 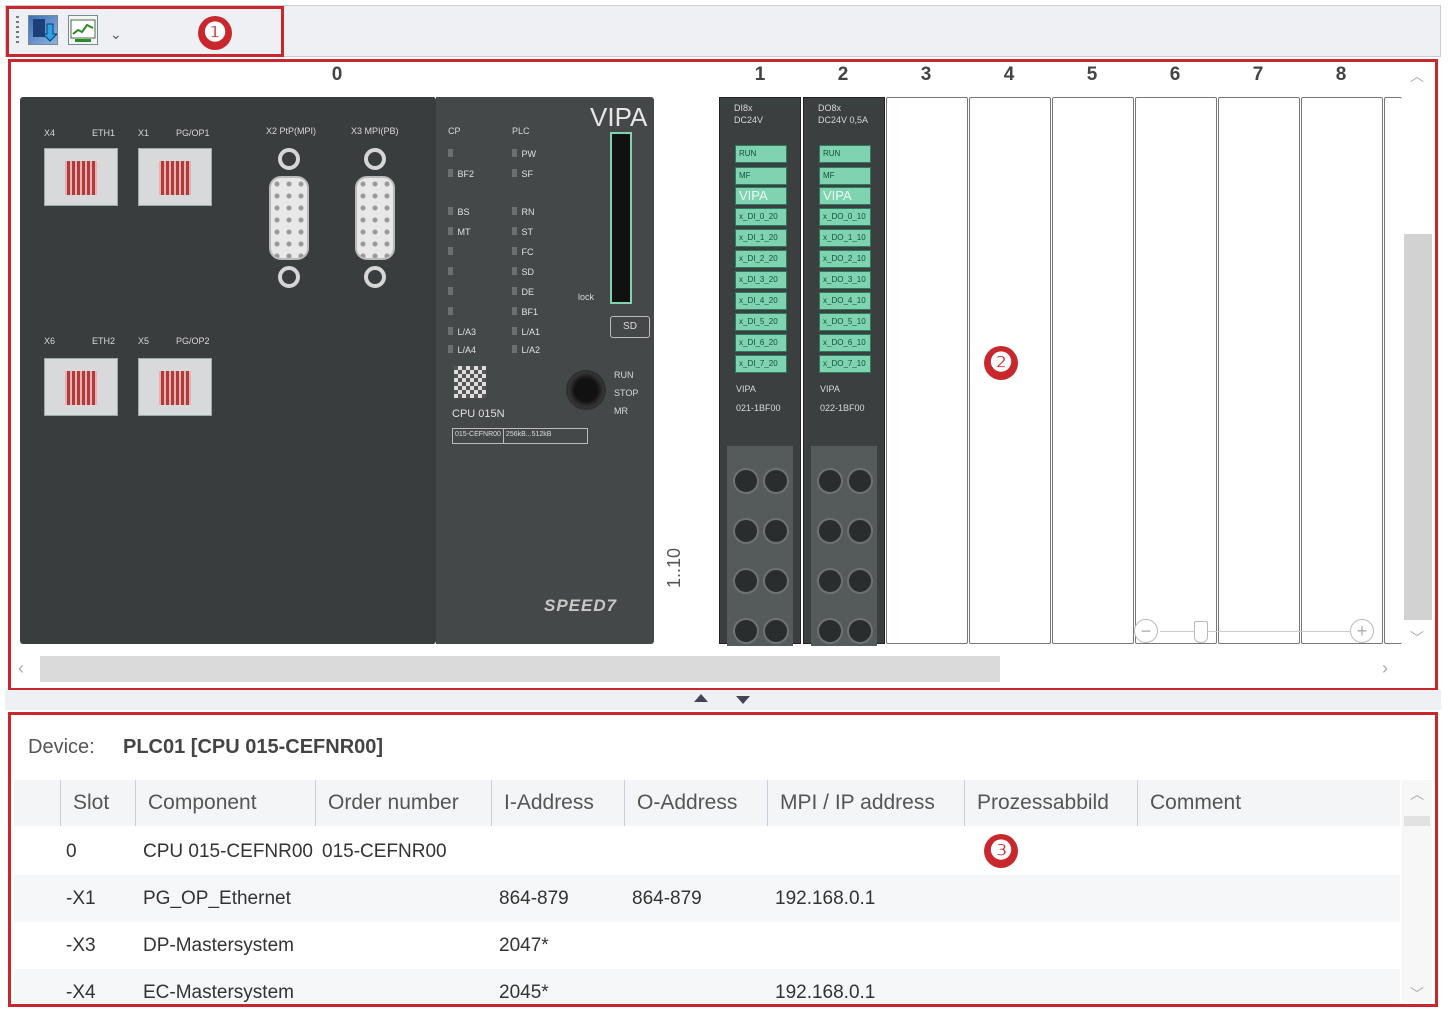 I want to click on splitter-up-icon, so click(x=701, y=698).